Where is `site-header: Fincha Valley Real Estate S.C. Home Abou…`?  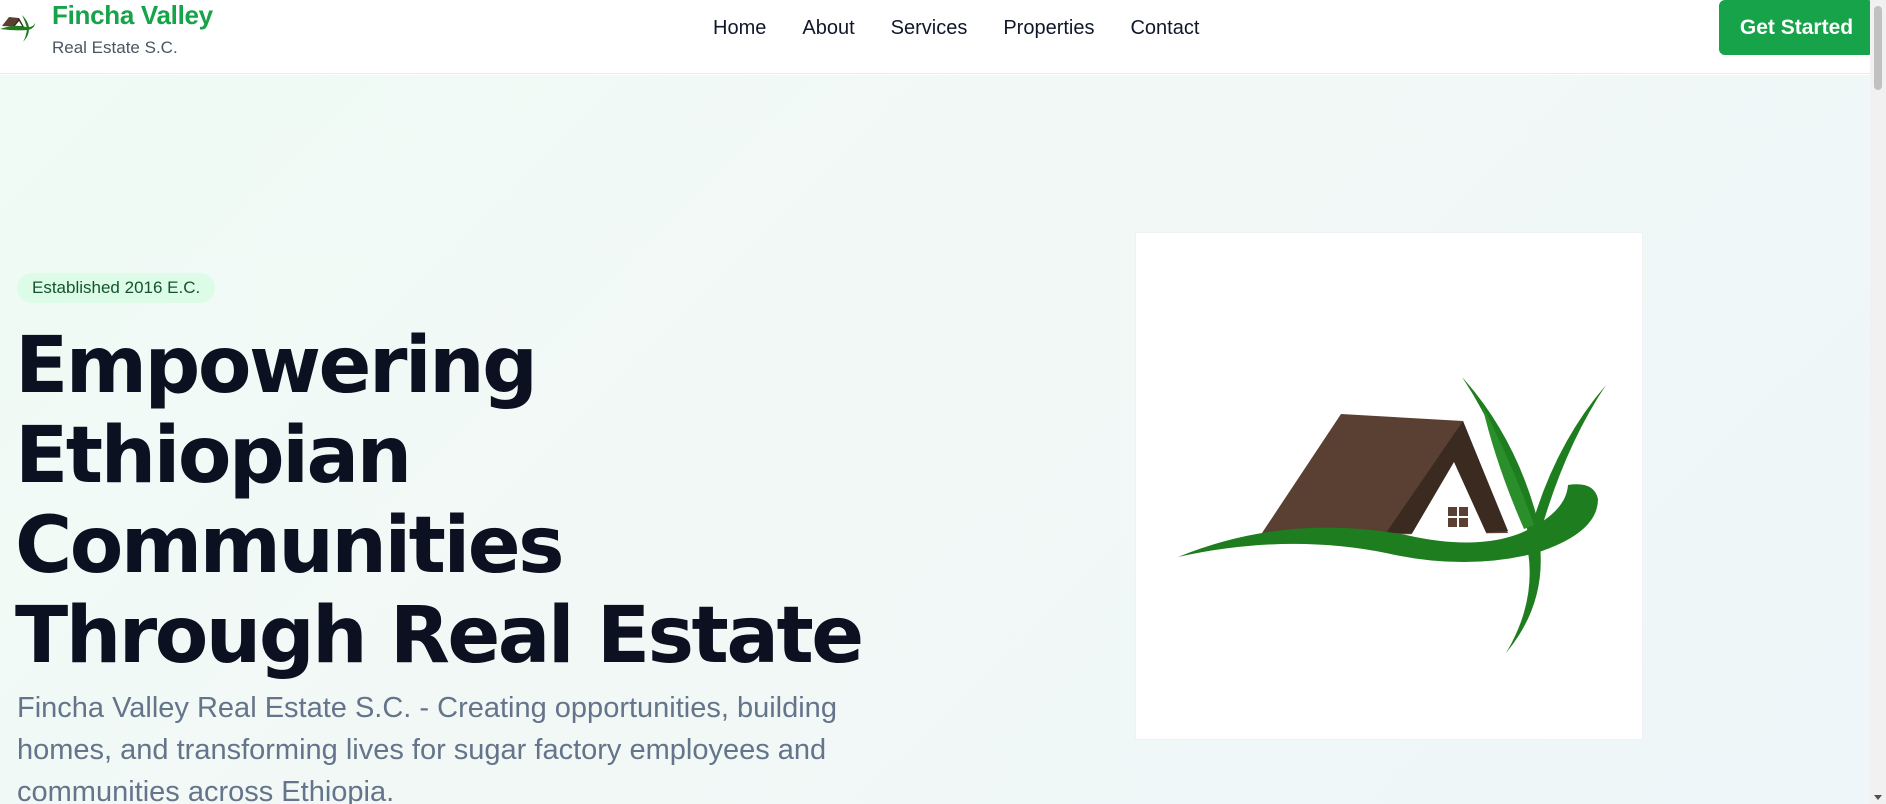 site-header: Fincha Valley Real Estate S.C. Home Abou… is located at coordinates (937, 37).